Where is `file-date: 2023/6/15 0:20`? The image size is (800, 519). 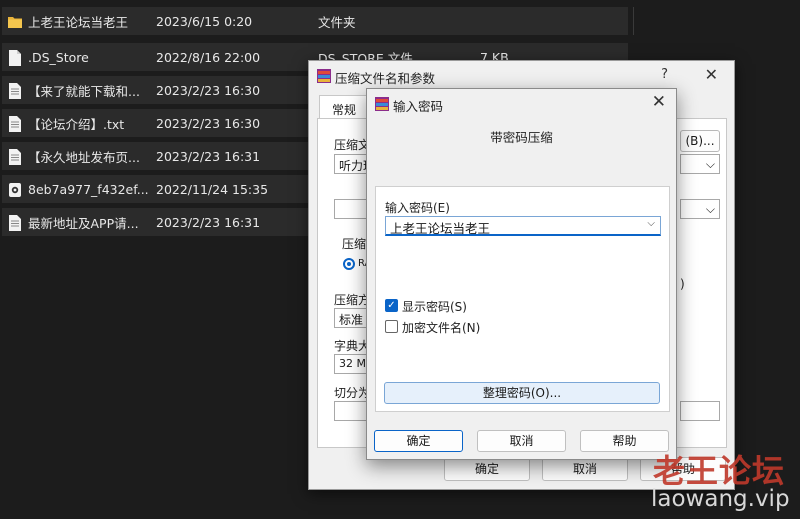
file-date: 2023/6/15 0:20 is located at coordinates (204, 21).